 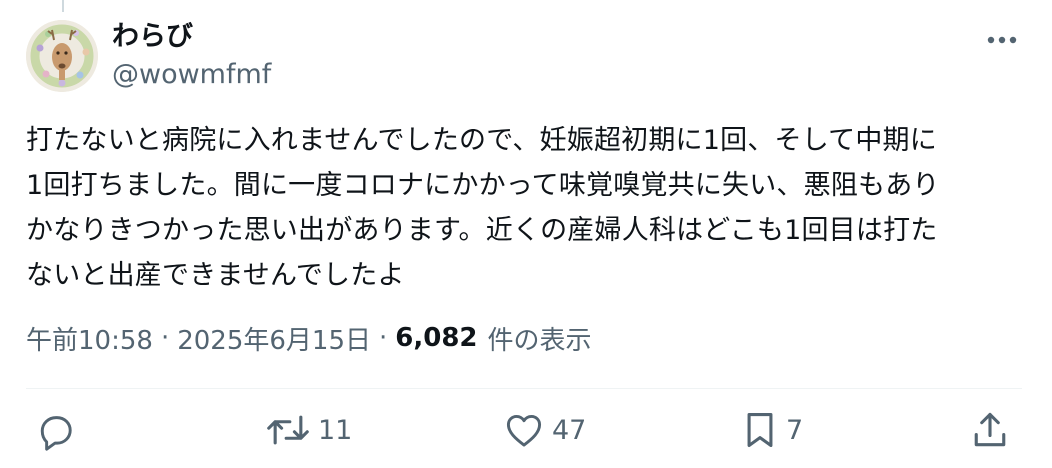 I want to click on share-icon, so click(x=990, y=429).